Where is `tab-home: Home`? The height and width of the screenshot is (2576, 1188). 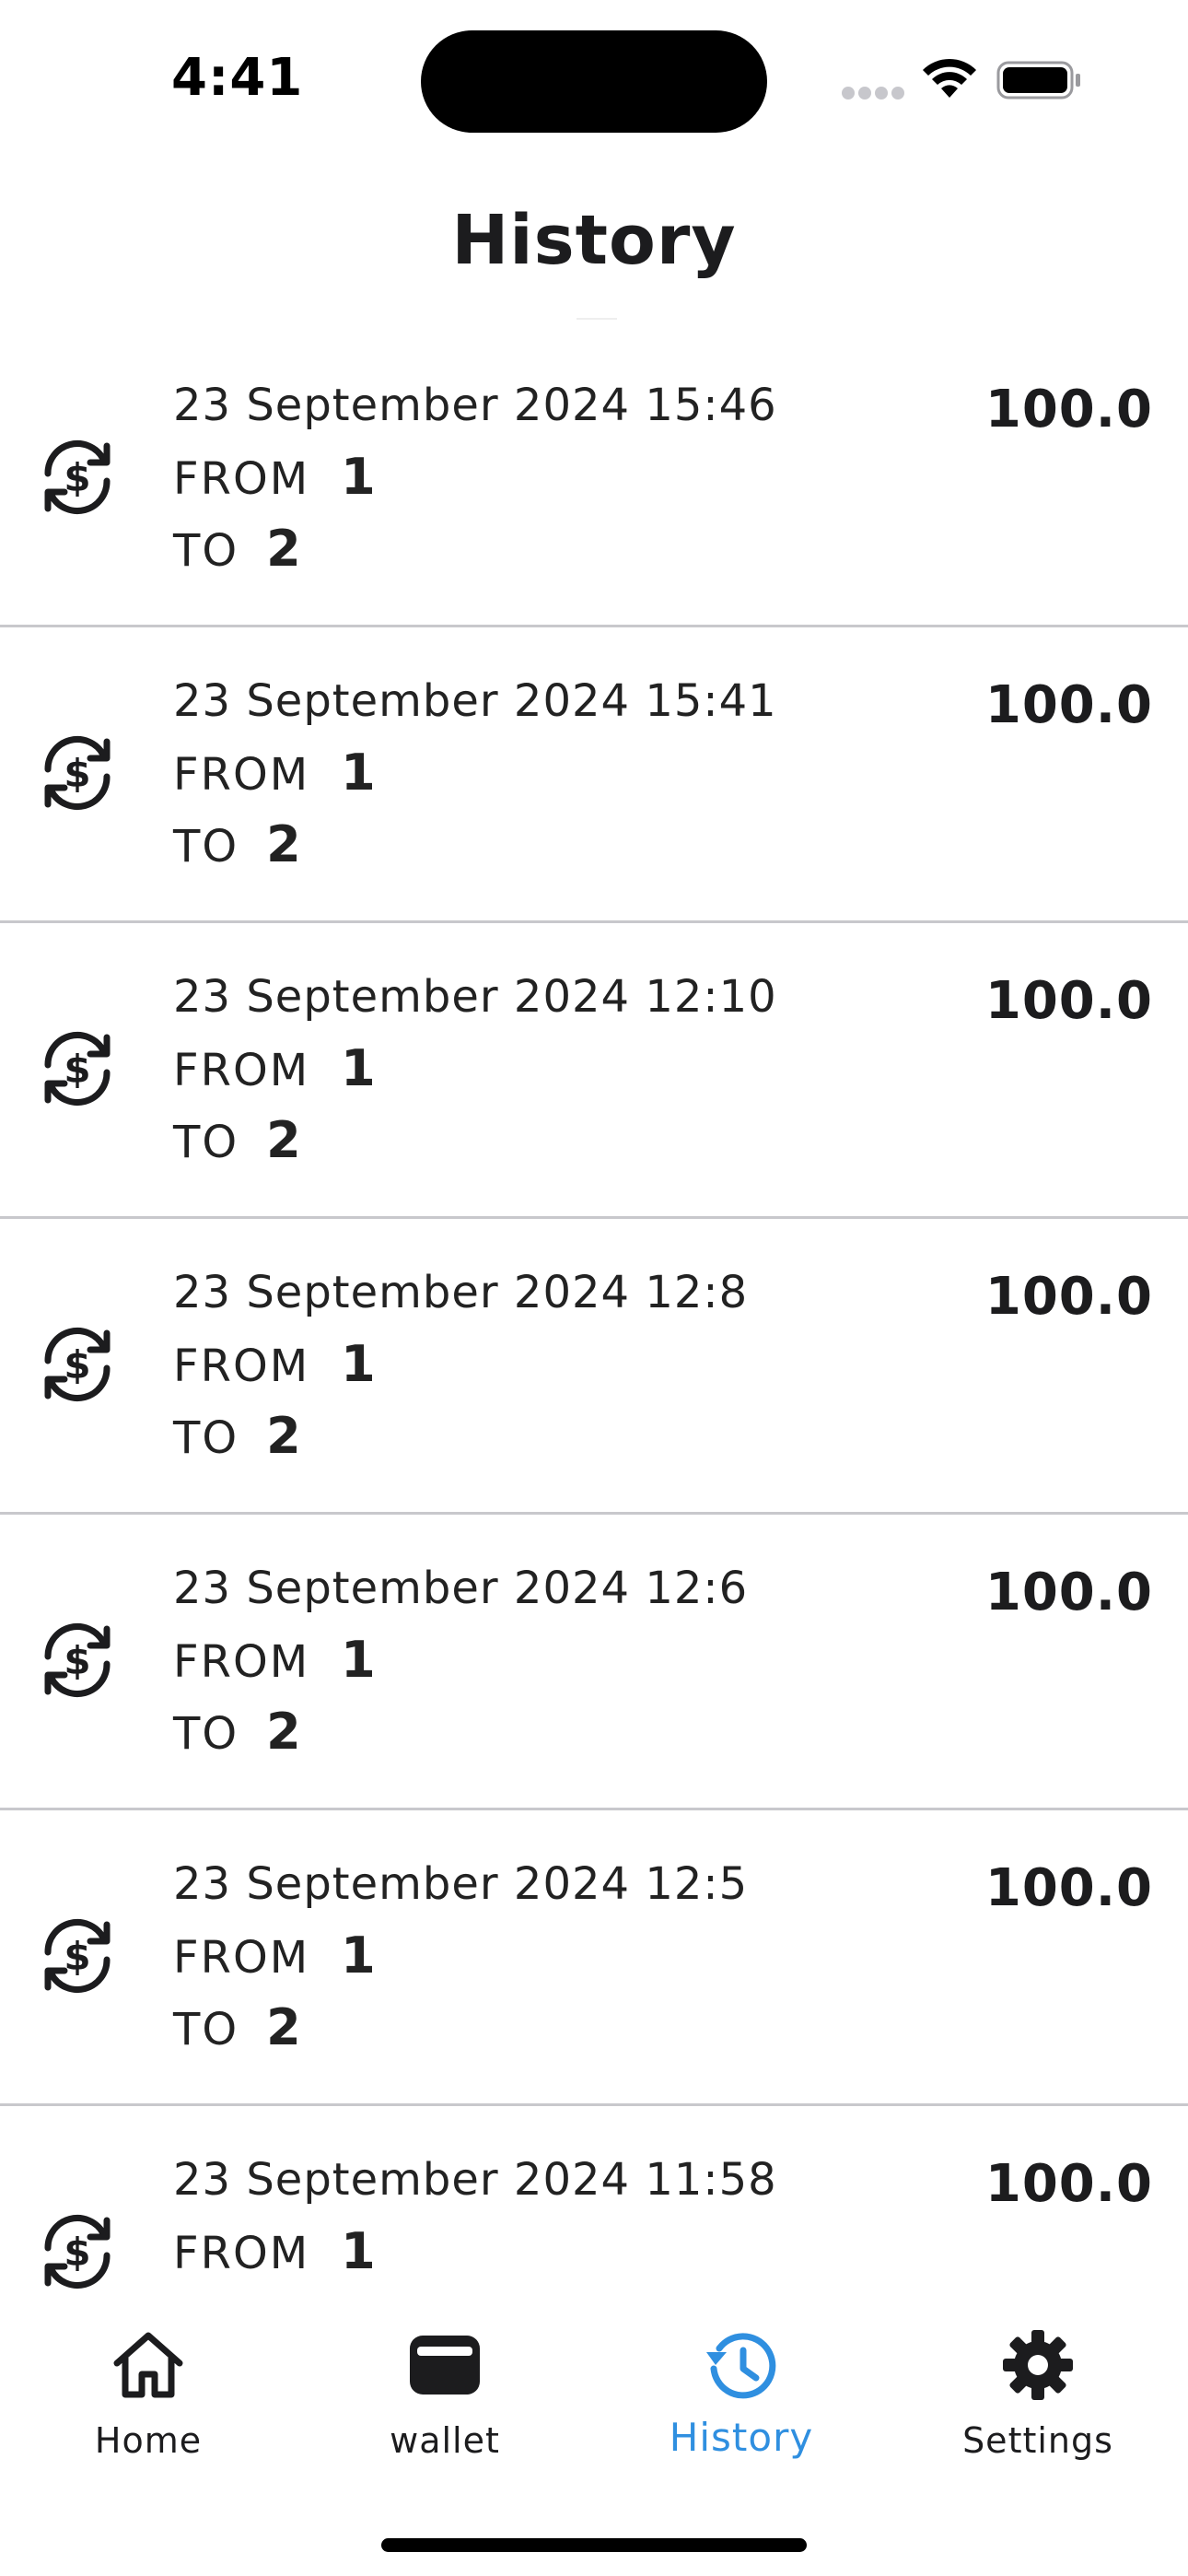 tab-home: Home is located at coordinates (148, 2381).